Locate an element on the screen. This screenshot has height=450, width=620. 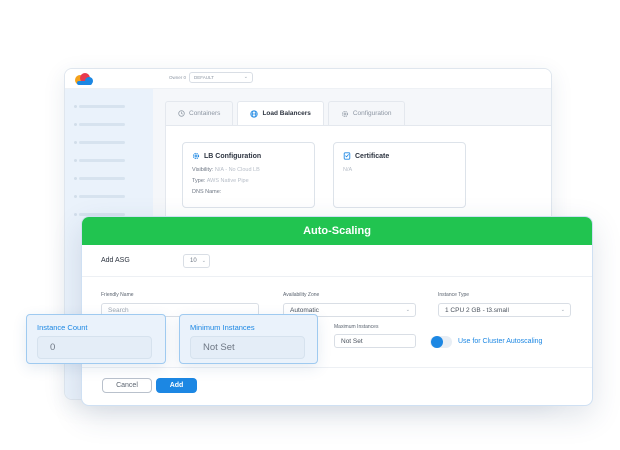
add-asg-select: 10 ⌄ is located at coordinates (196, 261).